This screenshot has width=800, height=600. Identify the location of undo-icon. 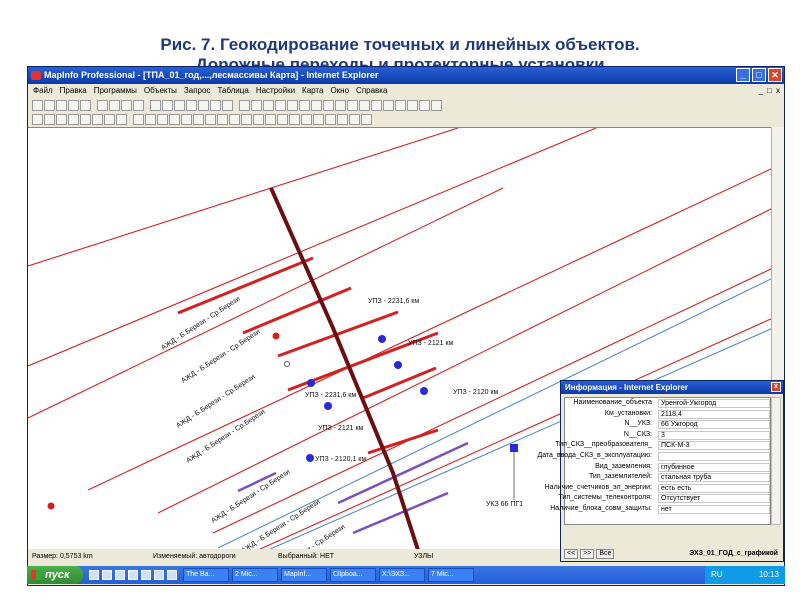
(138, 105).